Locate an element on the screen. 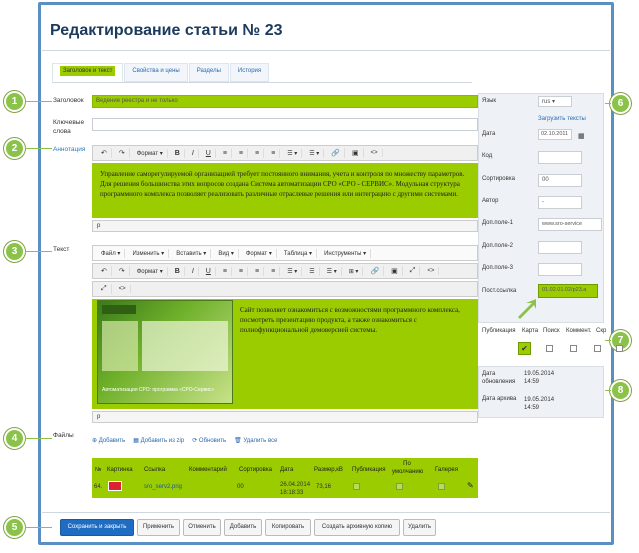 The height and width of the screenshot is (553, 639). load-texts-link: Загрузить тексты is located at coordinates (562, 119).